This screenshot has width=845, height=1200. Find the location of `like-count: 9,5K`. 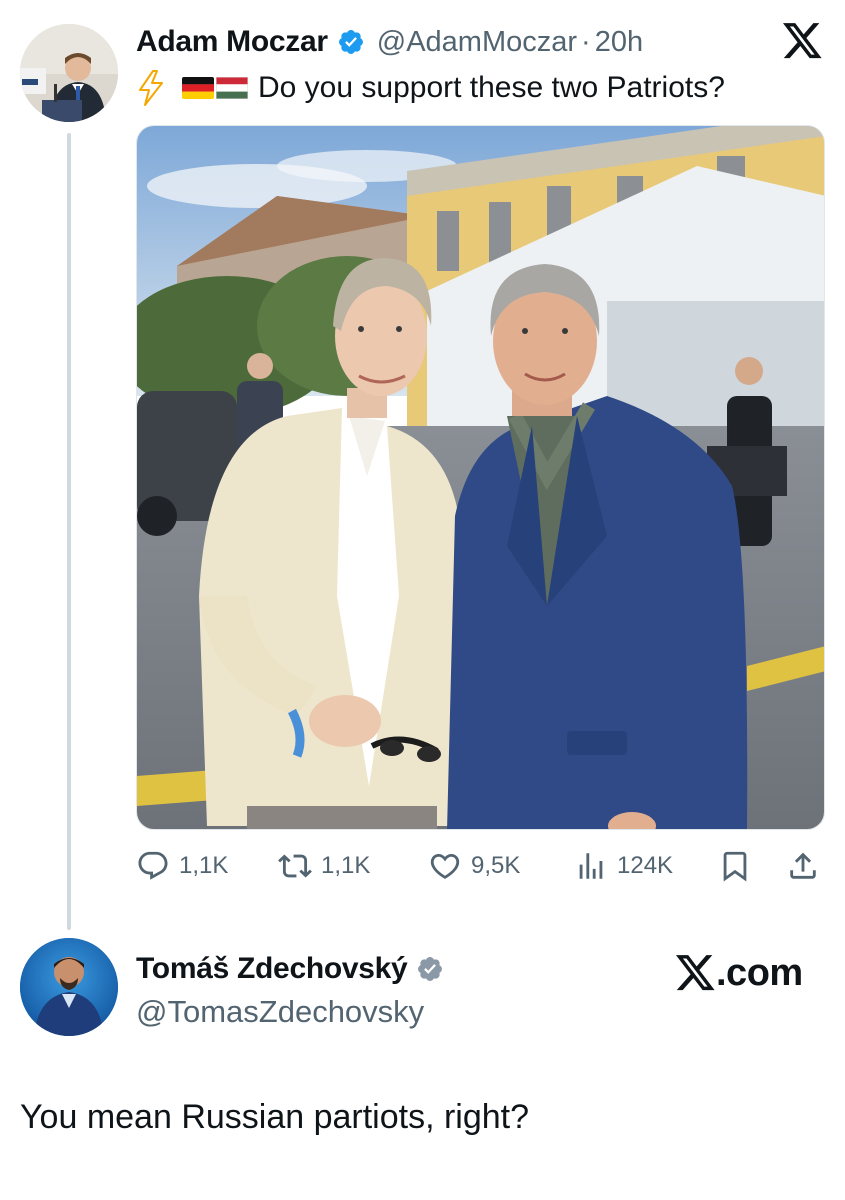

like-count: 9,5K is located at coordinates (496, 865).